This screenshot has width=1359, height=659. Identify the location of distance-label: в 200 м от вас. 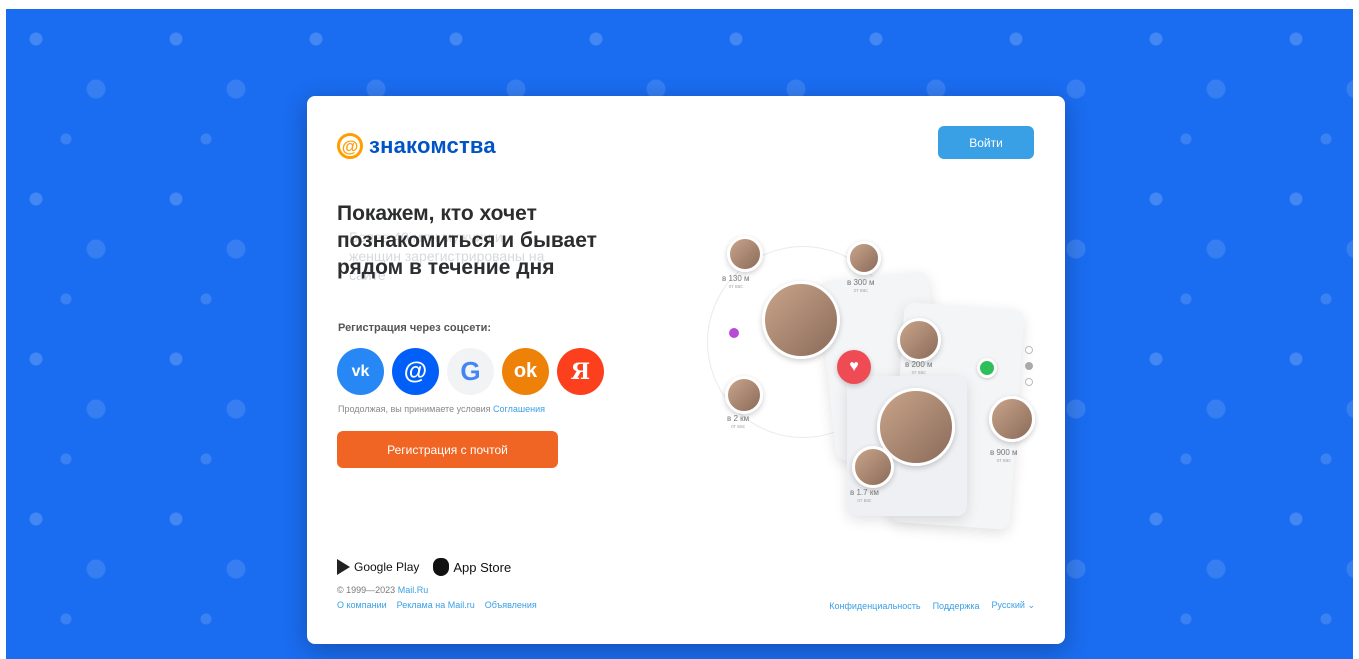
(919, 368).